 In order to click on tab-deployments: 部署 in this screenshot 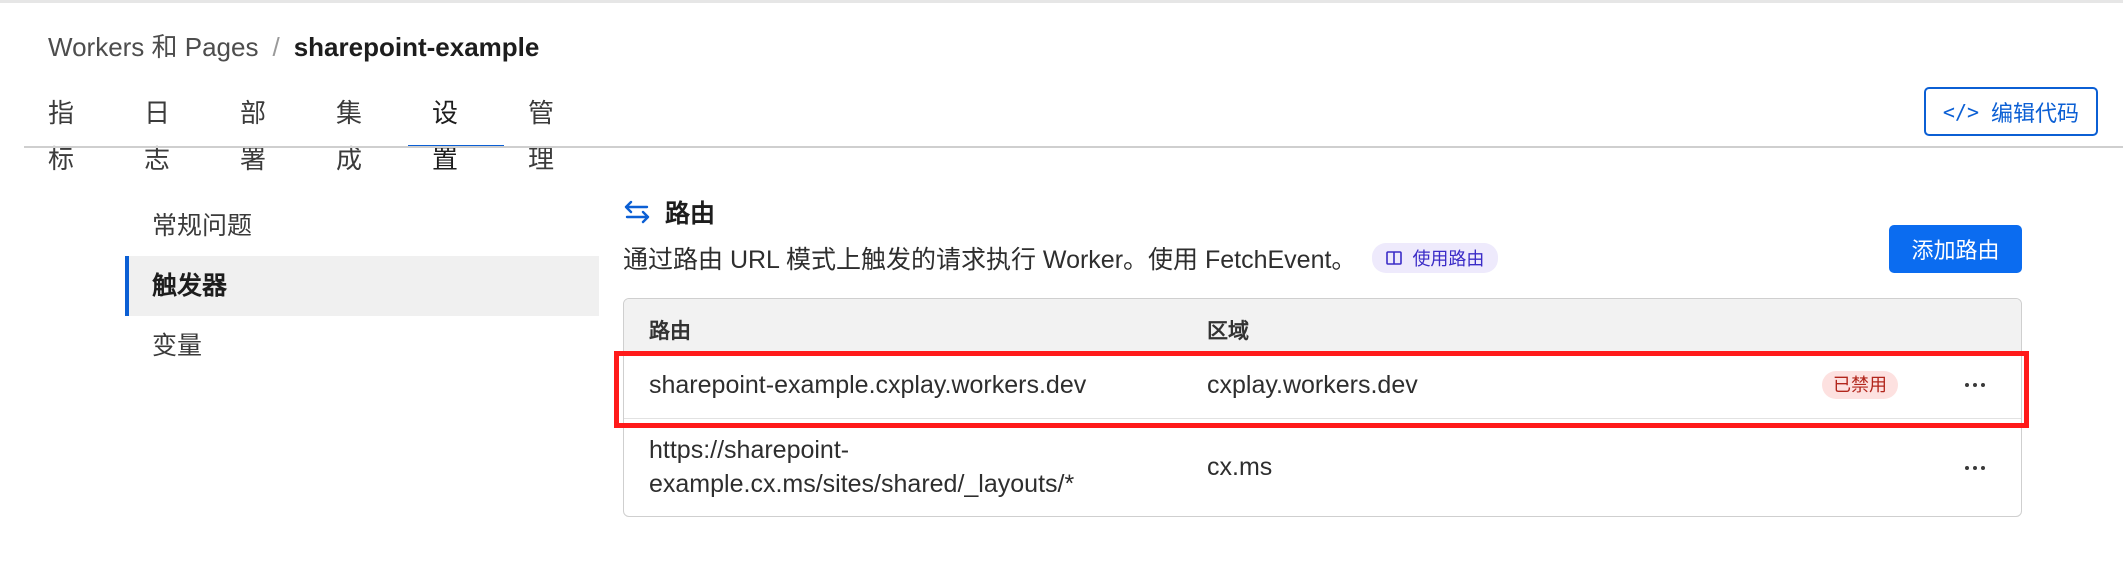, I will do `click(264, 132)`.